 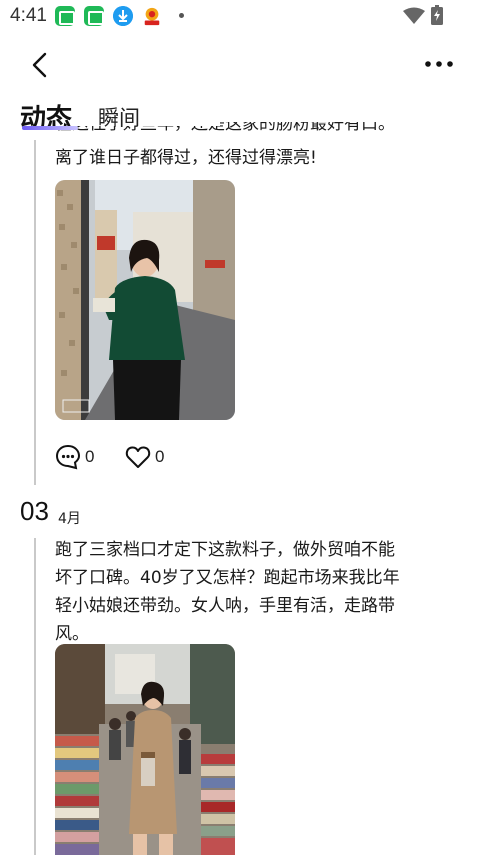 I want to click on more-horizontal-icon, so click(x=439, y=64).